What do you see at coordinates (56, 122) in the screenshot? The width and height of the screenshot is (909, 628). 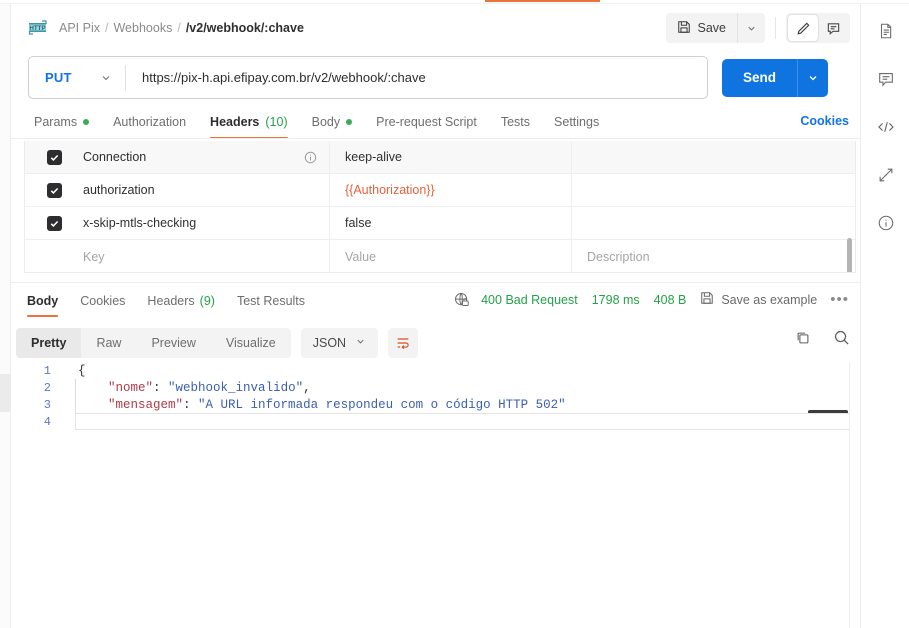 I see `request-tab-label: Params` at bounding box center [56, 122].